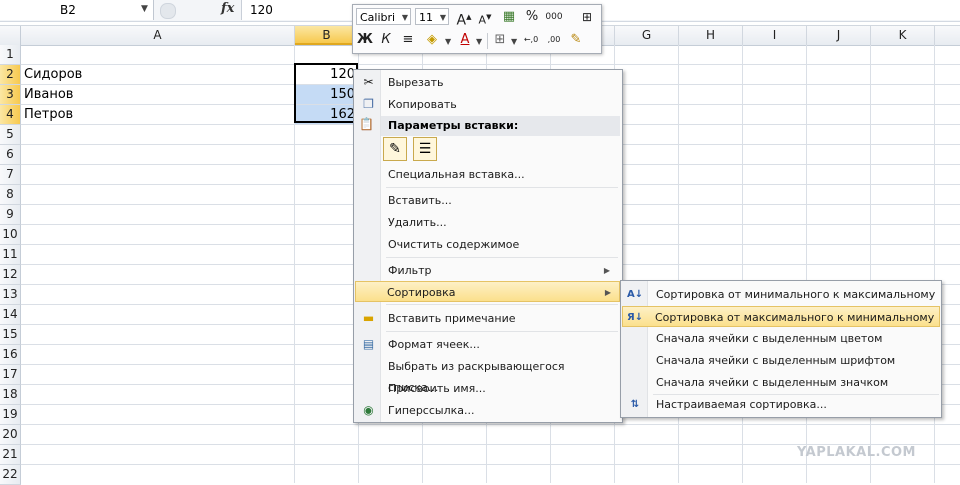 This screenshot has height=485, width=960. Describe the element at coordinates (10, 455) in the screenshot. I see `row-header-21: 21` at that location.